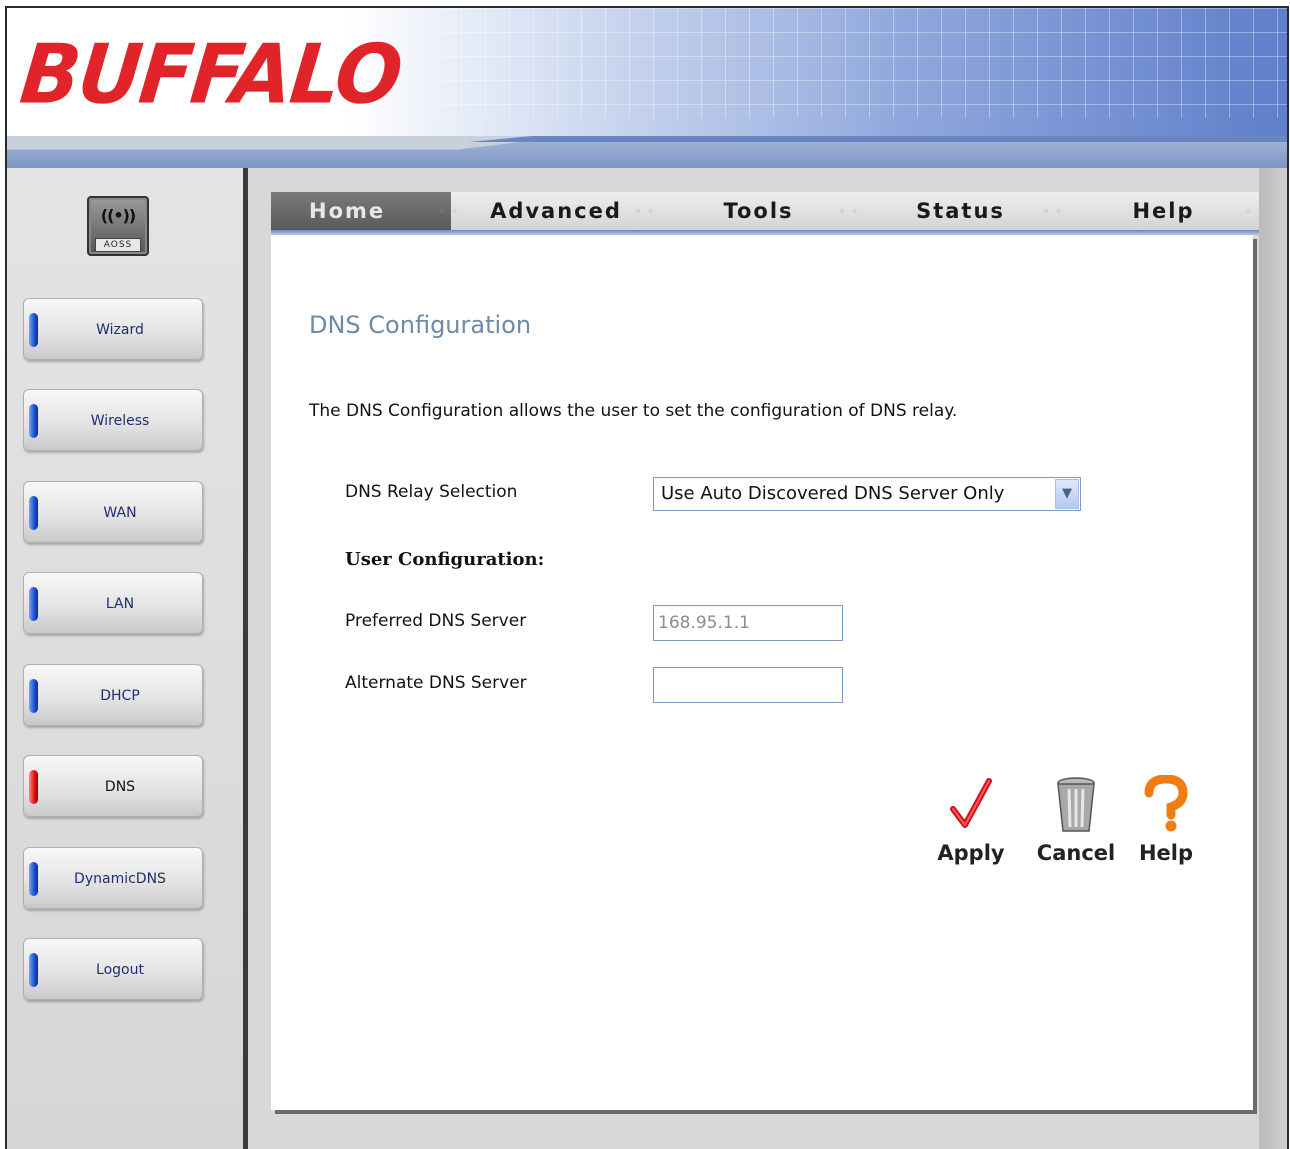 Image resolution: width=1290 pixels, height=1149 pixels. What do you see at coordinates (420, 325) in the screenshot?
I see `page-title: DNS Configuration` at bounding box center [420, 325].